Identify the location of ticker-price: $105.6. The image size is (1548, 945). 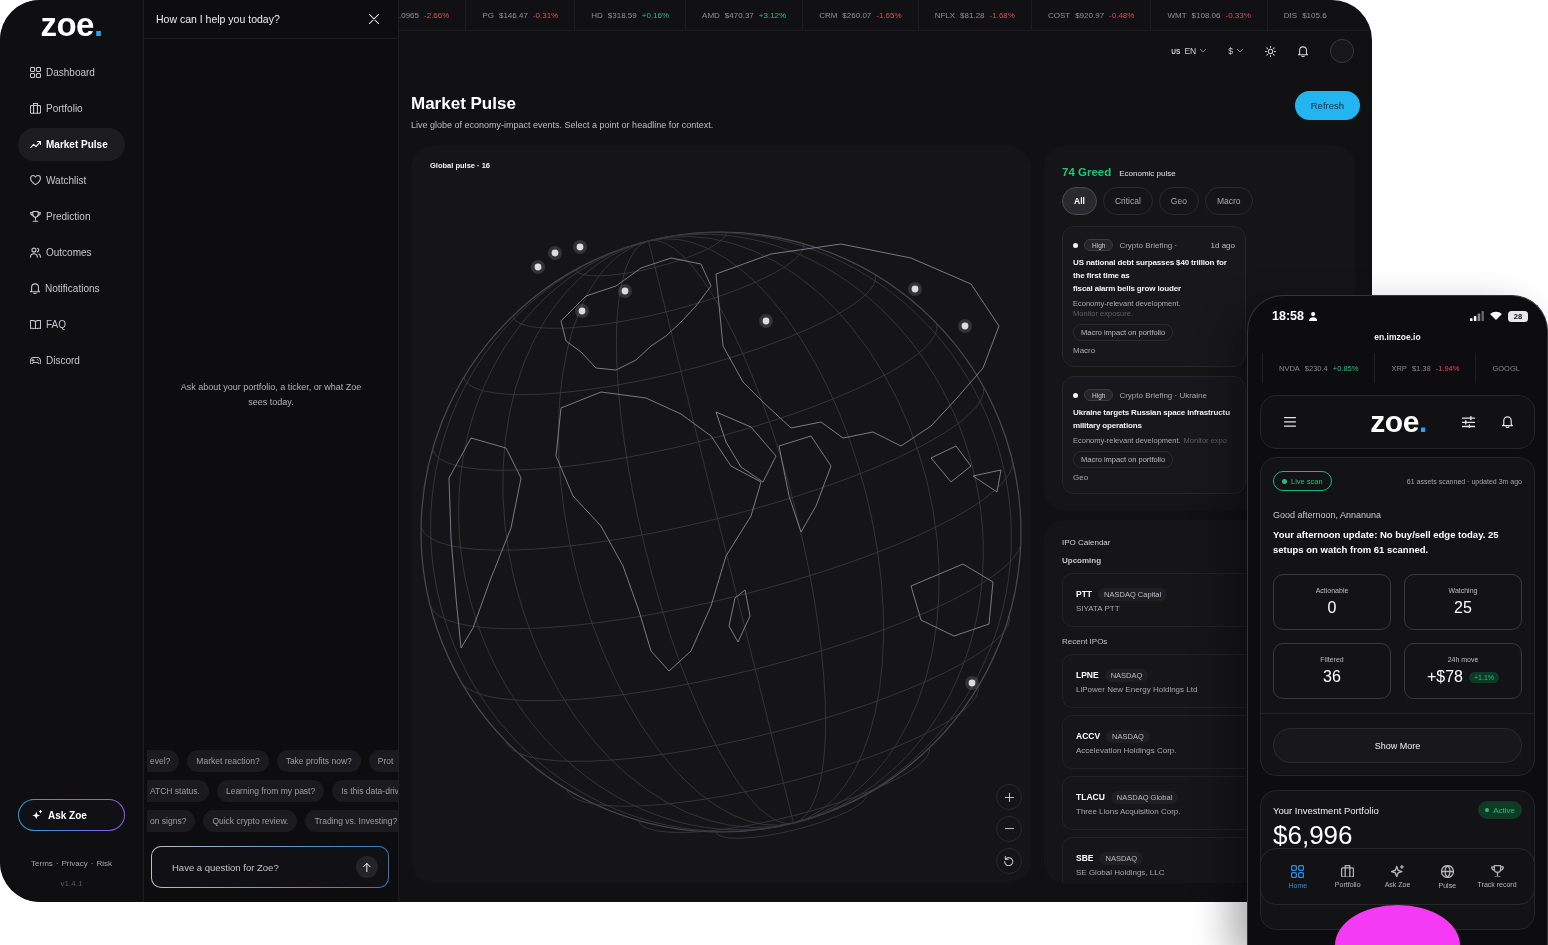
(1314, 15).